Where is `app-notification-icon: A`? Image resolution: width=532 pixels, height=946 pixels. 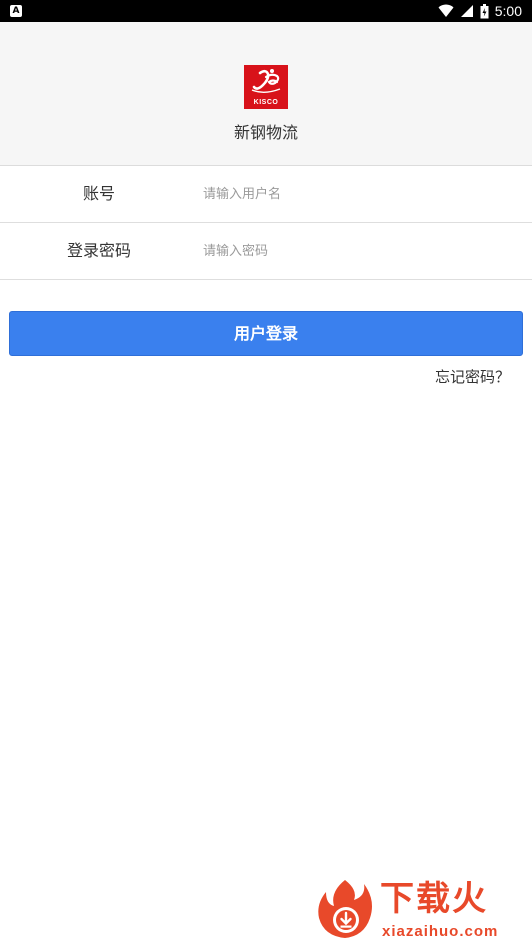 app-notification-icon: A is located at coordinates (16, 11).